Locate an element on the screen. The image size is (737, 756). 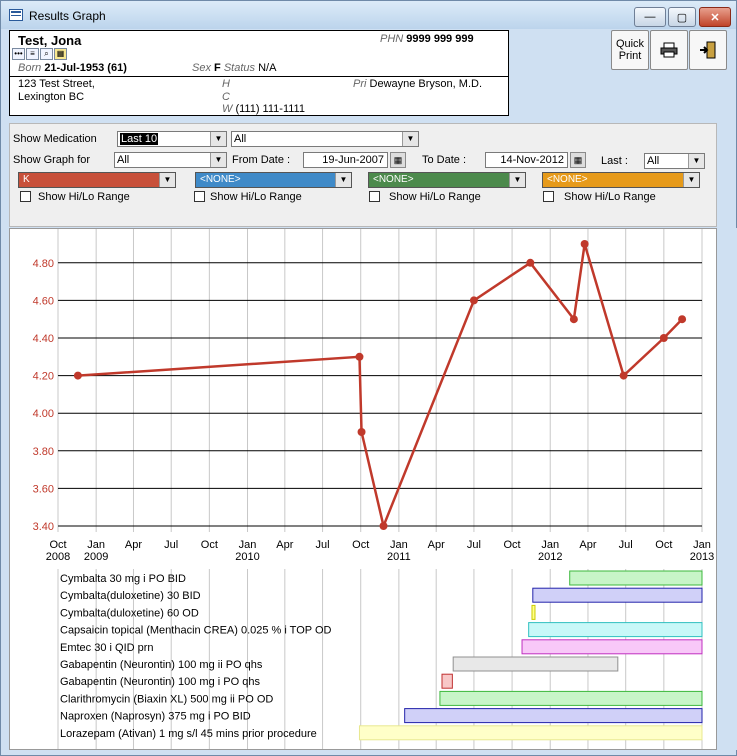
medication-label: Emtec 30 i QID prn is located at coordinates (107, 648).